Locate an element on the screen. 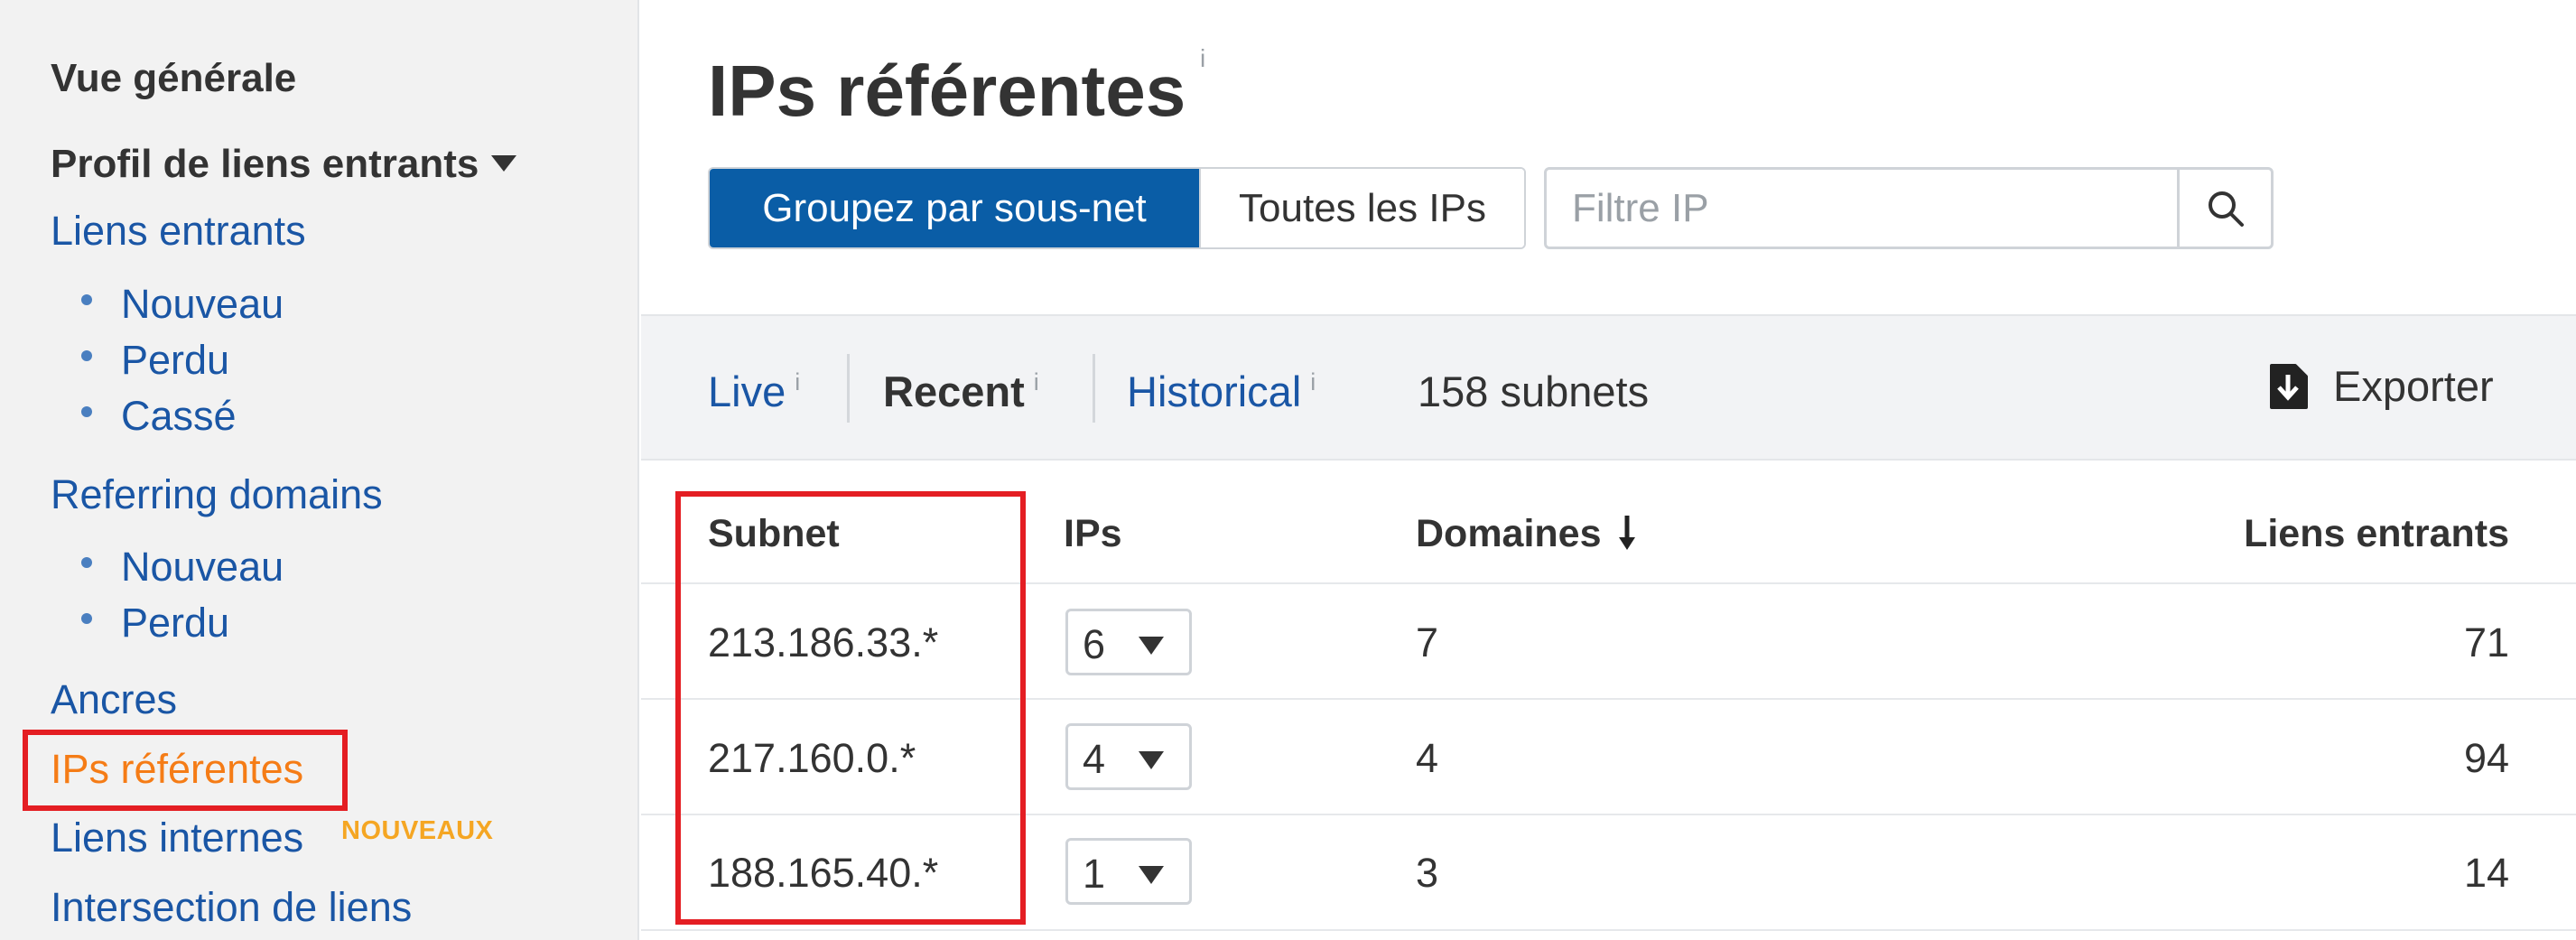 The width and height of the screenshot is (2576, 940). search-icon is located at coordinates (2226, 209).